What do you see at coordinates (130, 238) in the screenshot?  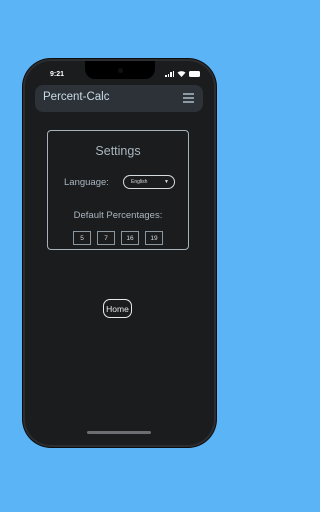 I see `percentage-input-3: 16` at bounding box center [130, 238].